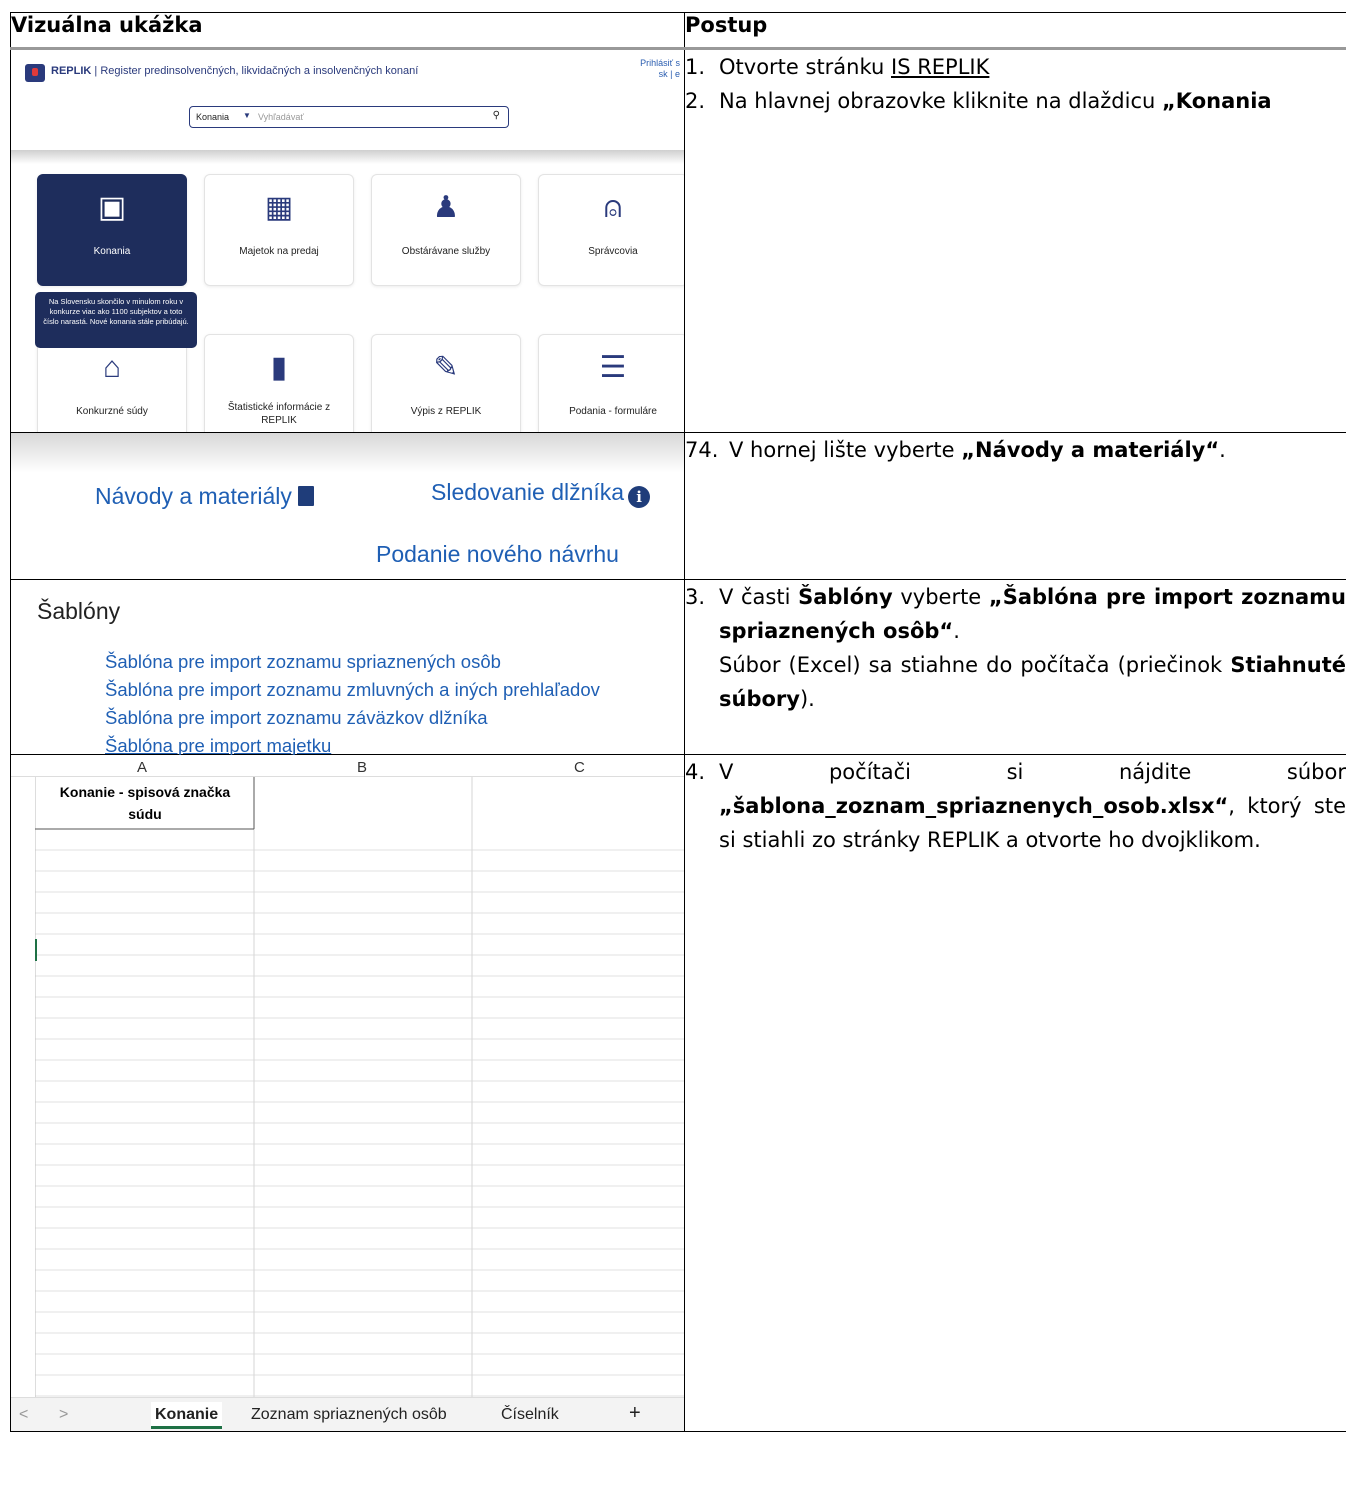 This screenshot has width=1346, height=1488. Describe the element at coordinates (349, 117) in the screenshot. I see `search-bar: Konania ▼ Vyhľadávať ⚲` at that location.